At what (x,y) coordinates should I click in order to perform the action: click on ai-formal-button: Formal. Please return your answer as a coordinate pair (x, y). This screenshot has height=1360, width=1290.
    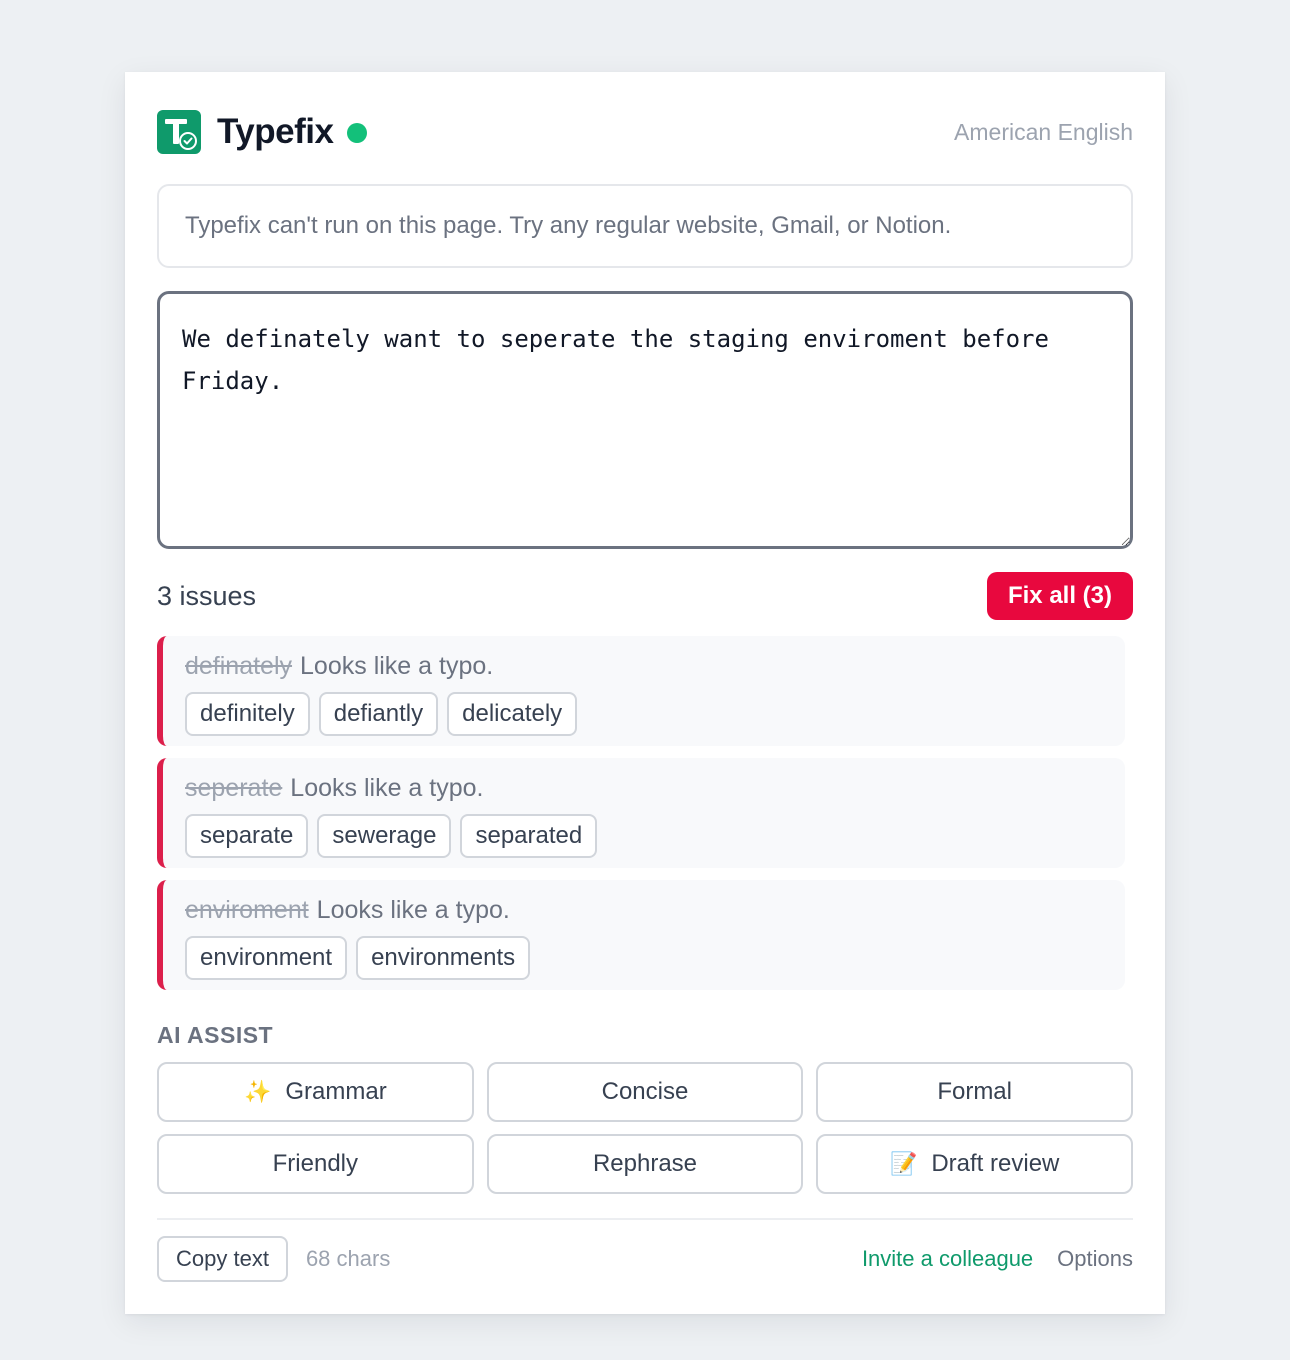
    Looking at the image, I should click on (974, 1092).